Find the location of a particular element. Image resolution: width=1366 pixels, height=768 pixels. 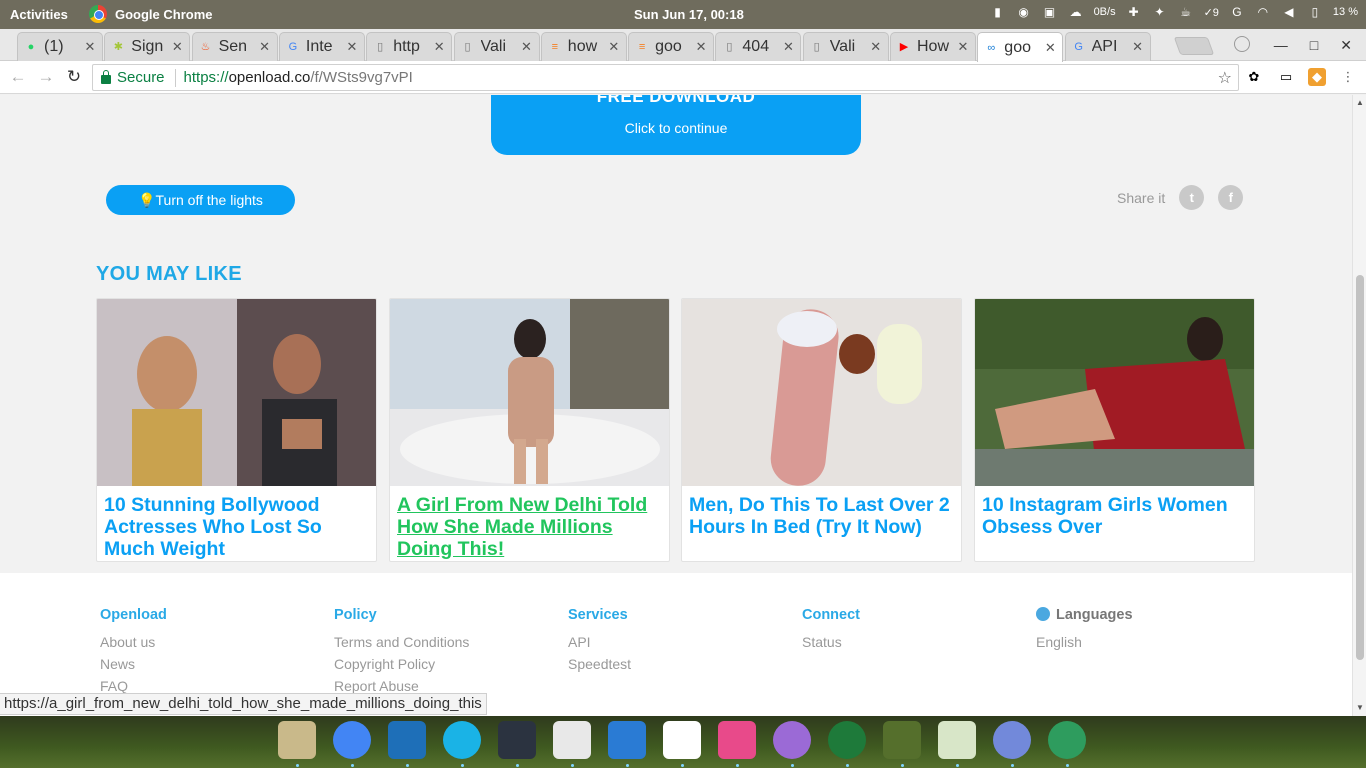

footer-link: English is located at coordinates (1084, 642).